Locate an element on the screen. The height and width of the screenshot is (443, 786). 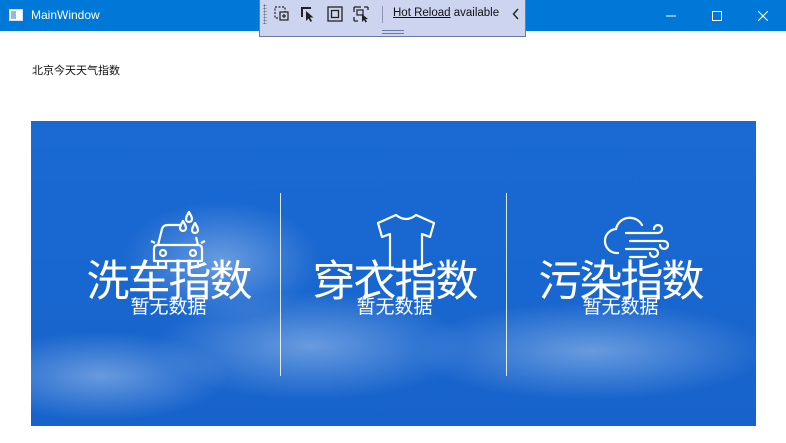
toolbar-grip-handle is located at coordinates (265, 14).